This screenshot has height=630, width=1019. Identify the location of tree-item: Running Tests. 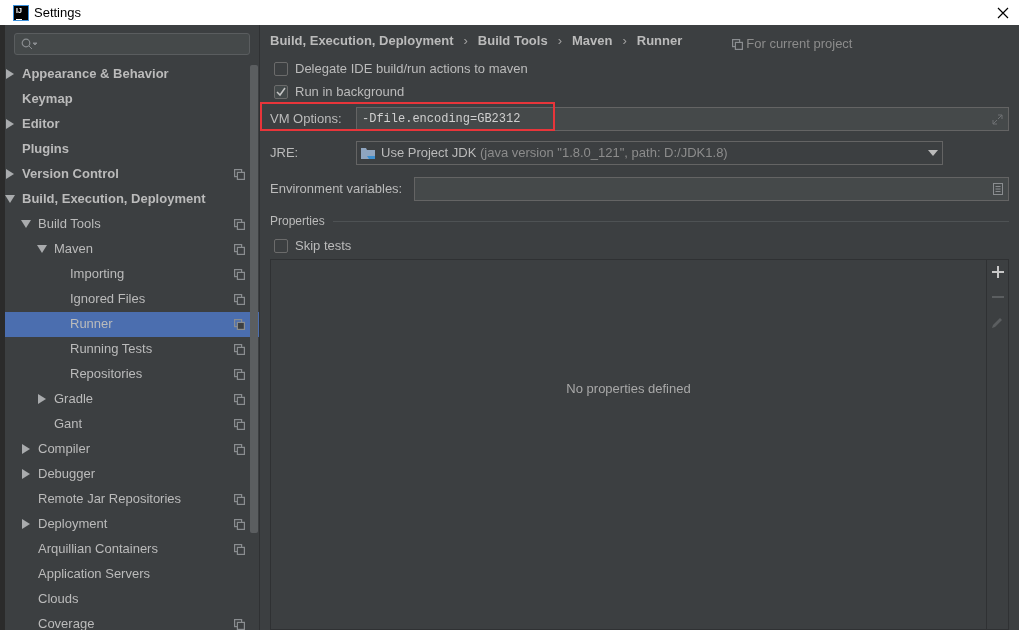
(132, 349).